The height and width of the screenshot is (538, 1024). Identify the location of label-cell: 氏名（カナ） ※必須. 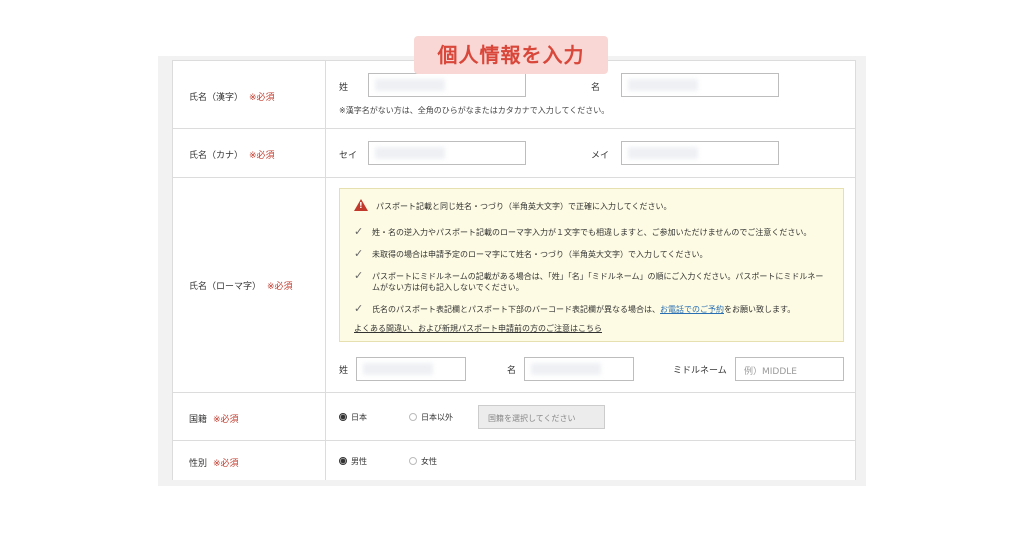
(249, 153).